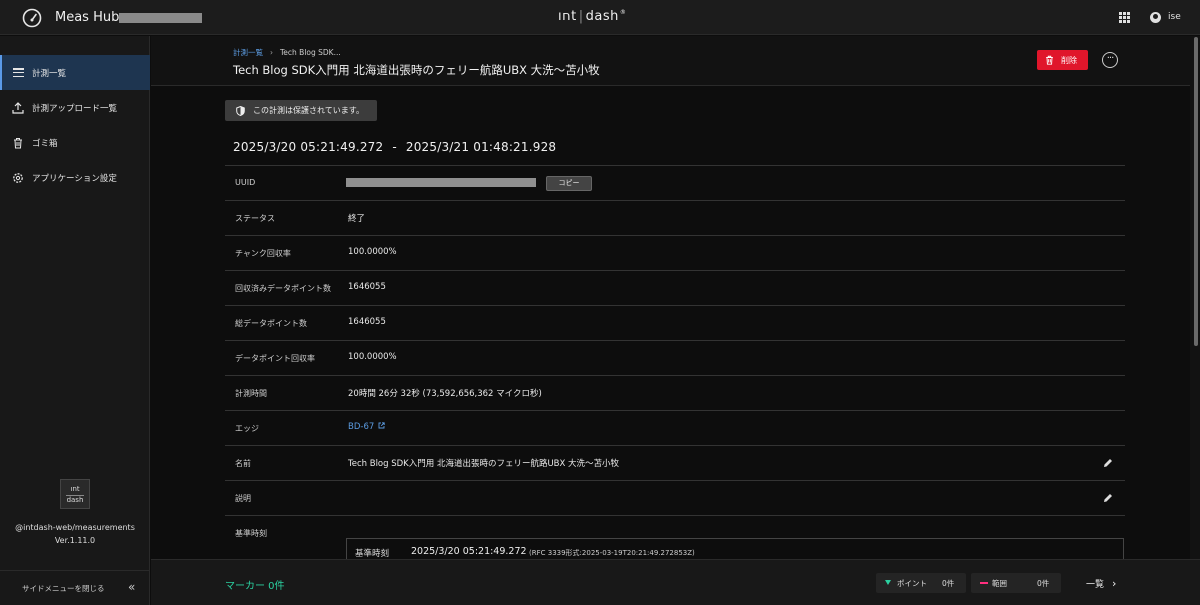 This screenshot has width=1200, height=605. I want to click on point-triangle-icon, so click(888, 582).